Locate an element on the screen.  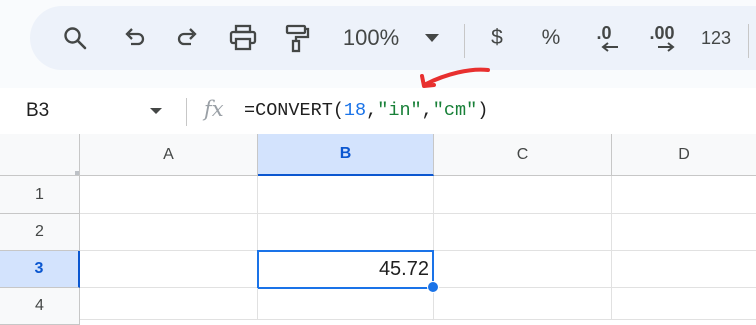
row-header-1: 1 is located at coordinates (40, 195).